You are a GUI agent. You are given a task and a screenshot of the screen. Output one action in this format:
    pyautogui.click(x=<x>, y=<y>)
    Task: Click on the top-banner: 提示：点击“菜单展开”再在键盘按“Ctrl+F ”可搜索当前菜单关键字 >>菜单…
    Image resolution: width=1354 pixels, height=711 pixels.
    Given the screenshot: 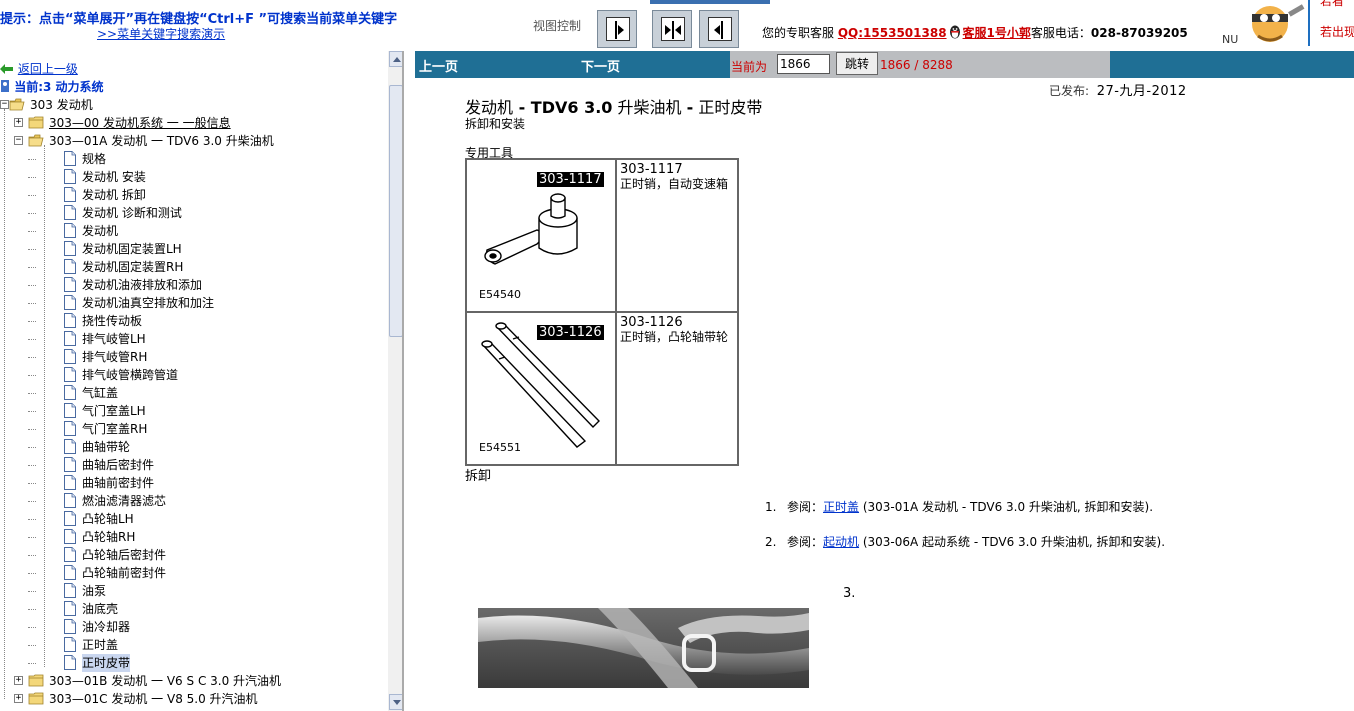 What is the action you would take?
    pyautogui.click(x=677, y=24)
    